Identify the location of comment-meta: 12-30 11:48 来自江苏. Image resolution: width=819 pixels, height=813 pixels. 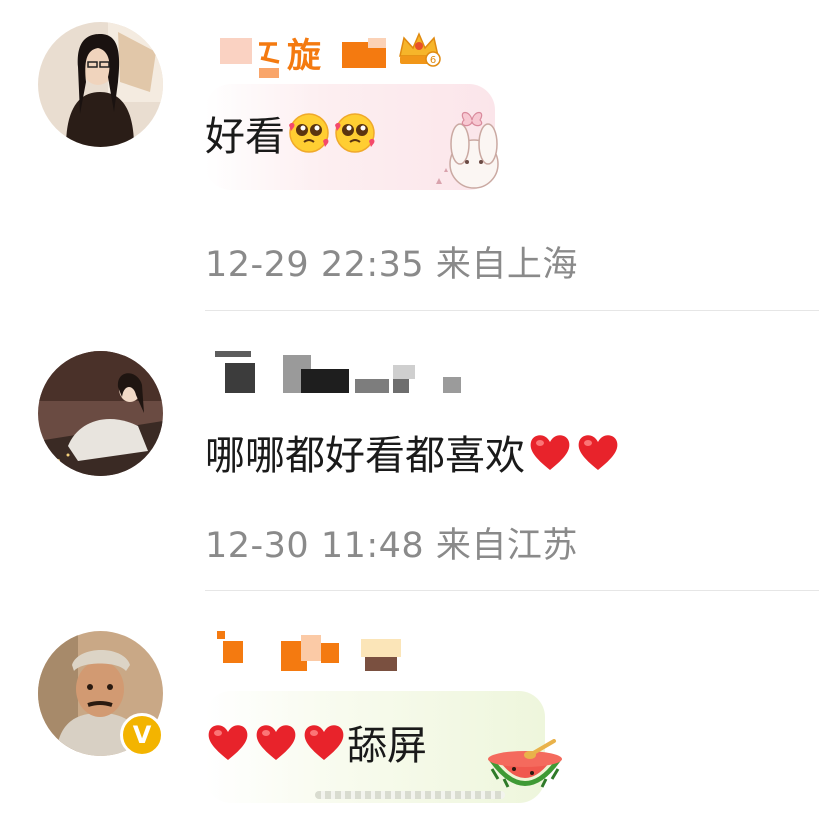
(391, 546).